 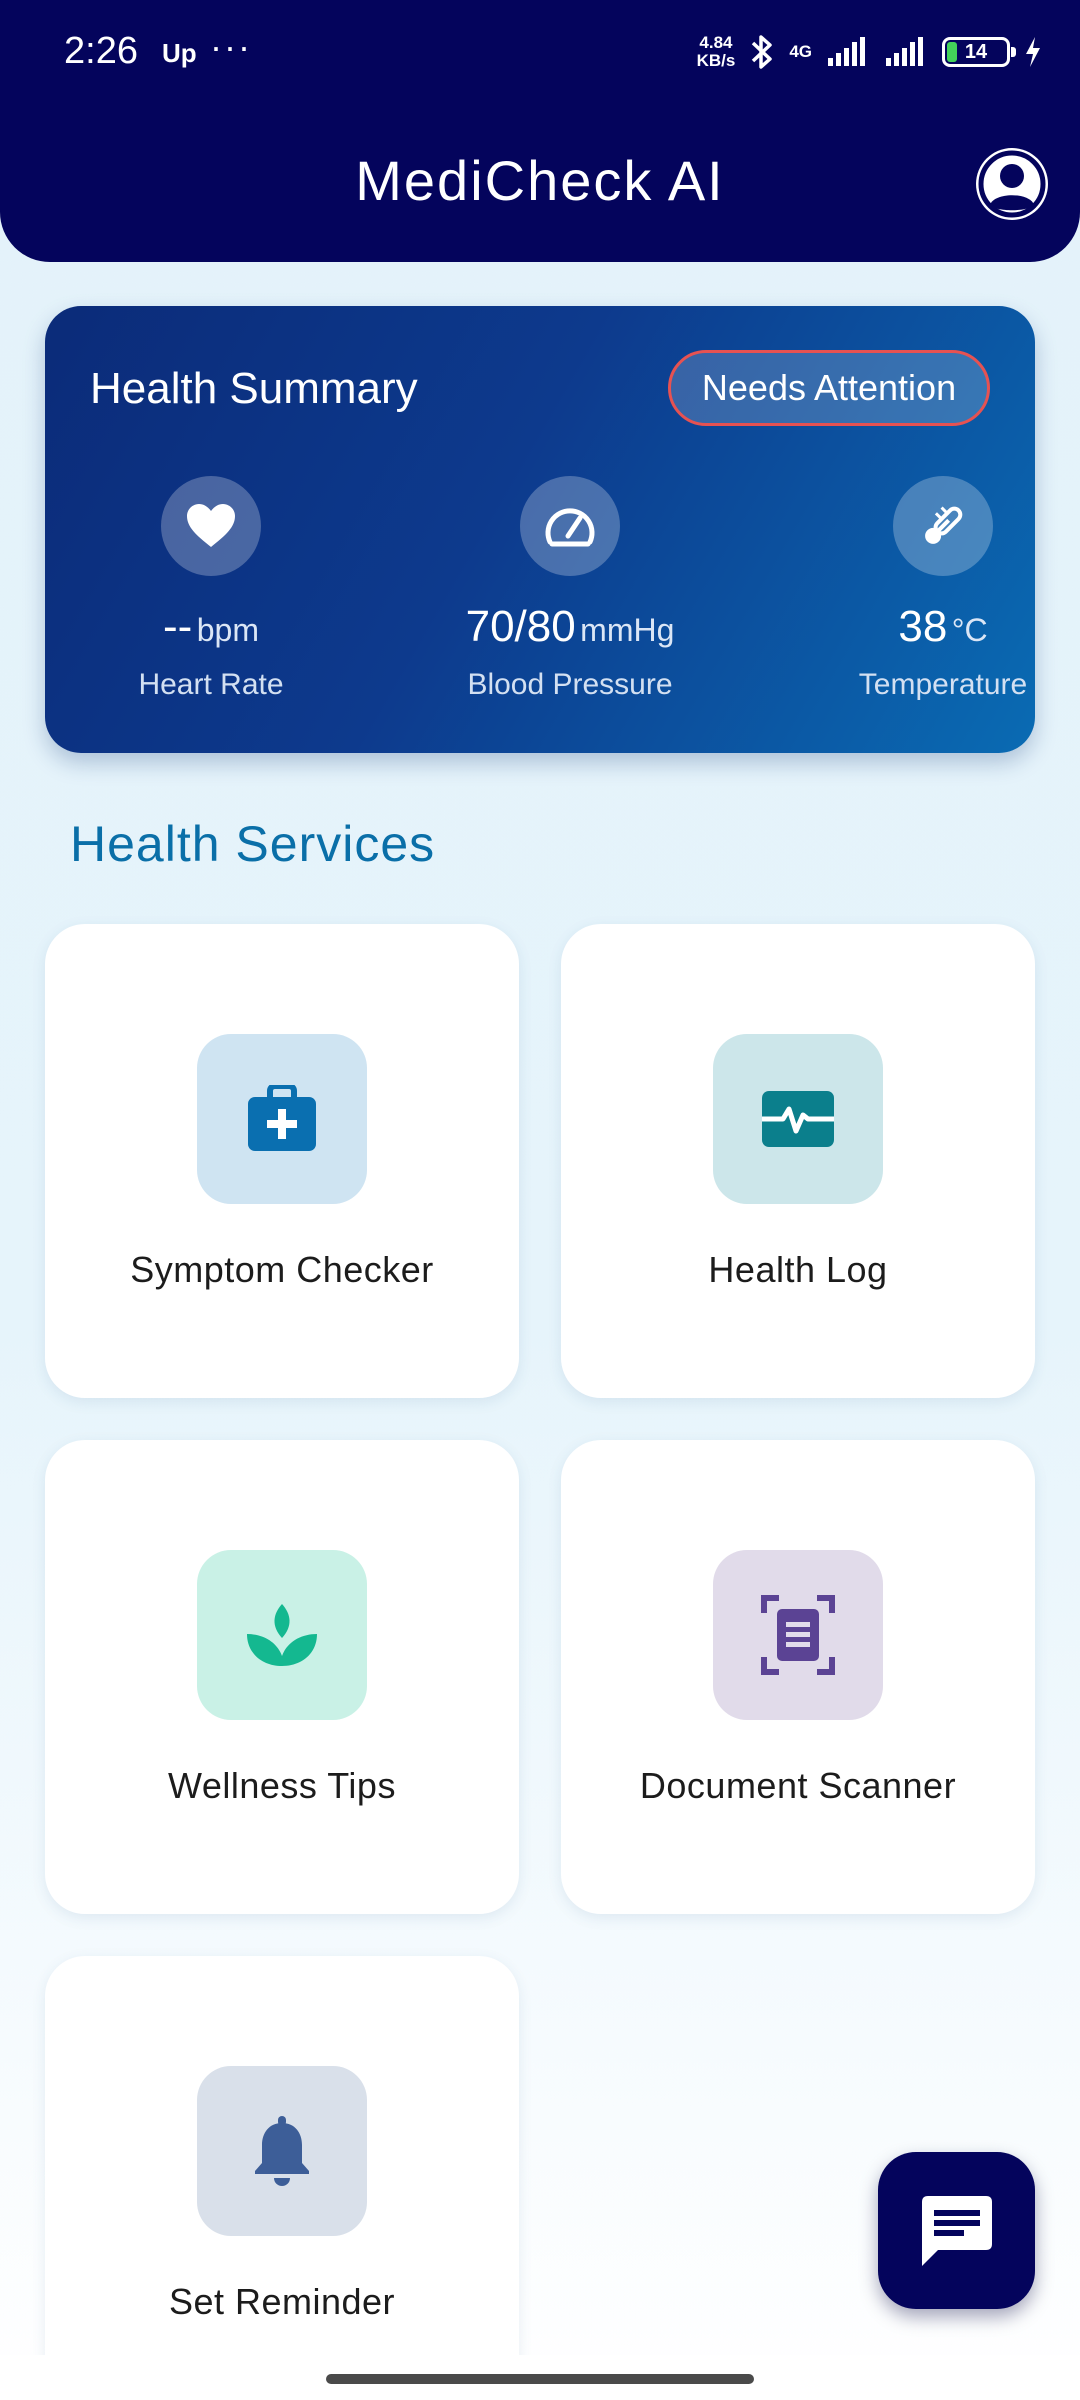 I want to click on wellness-tips-card: Wellness Tips, so click(x=282, y=1677).